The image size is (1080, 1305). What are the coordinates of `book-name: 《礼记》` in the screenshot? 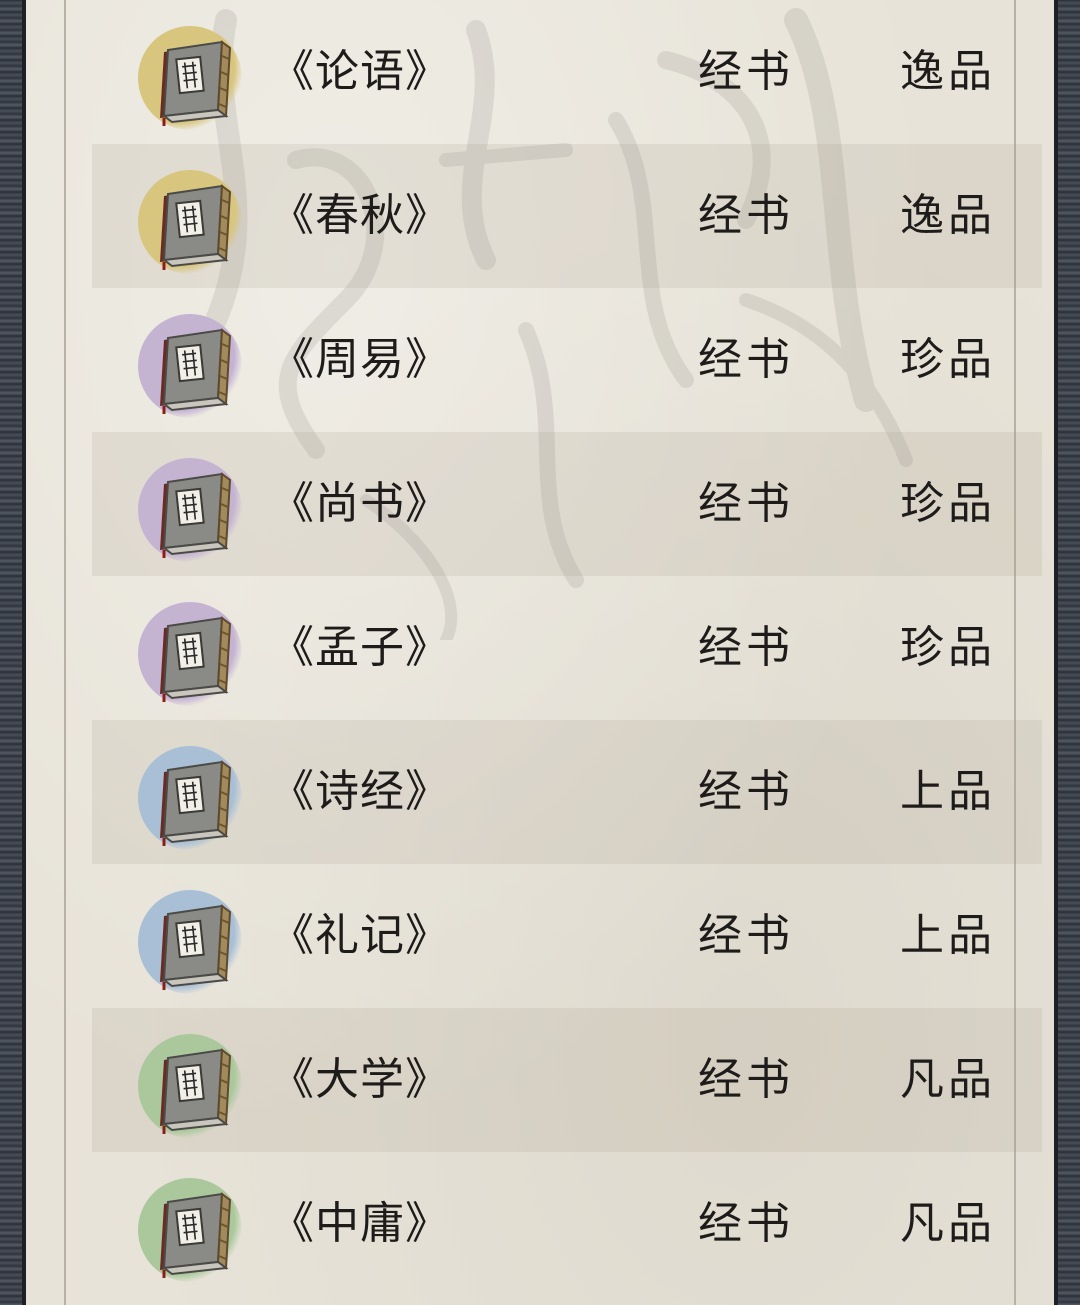 It's located at (360, 935).